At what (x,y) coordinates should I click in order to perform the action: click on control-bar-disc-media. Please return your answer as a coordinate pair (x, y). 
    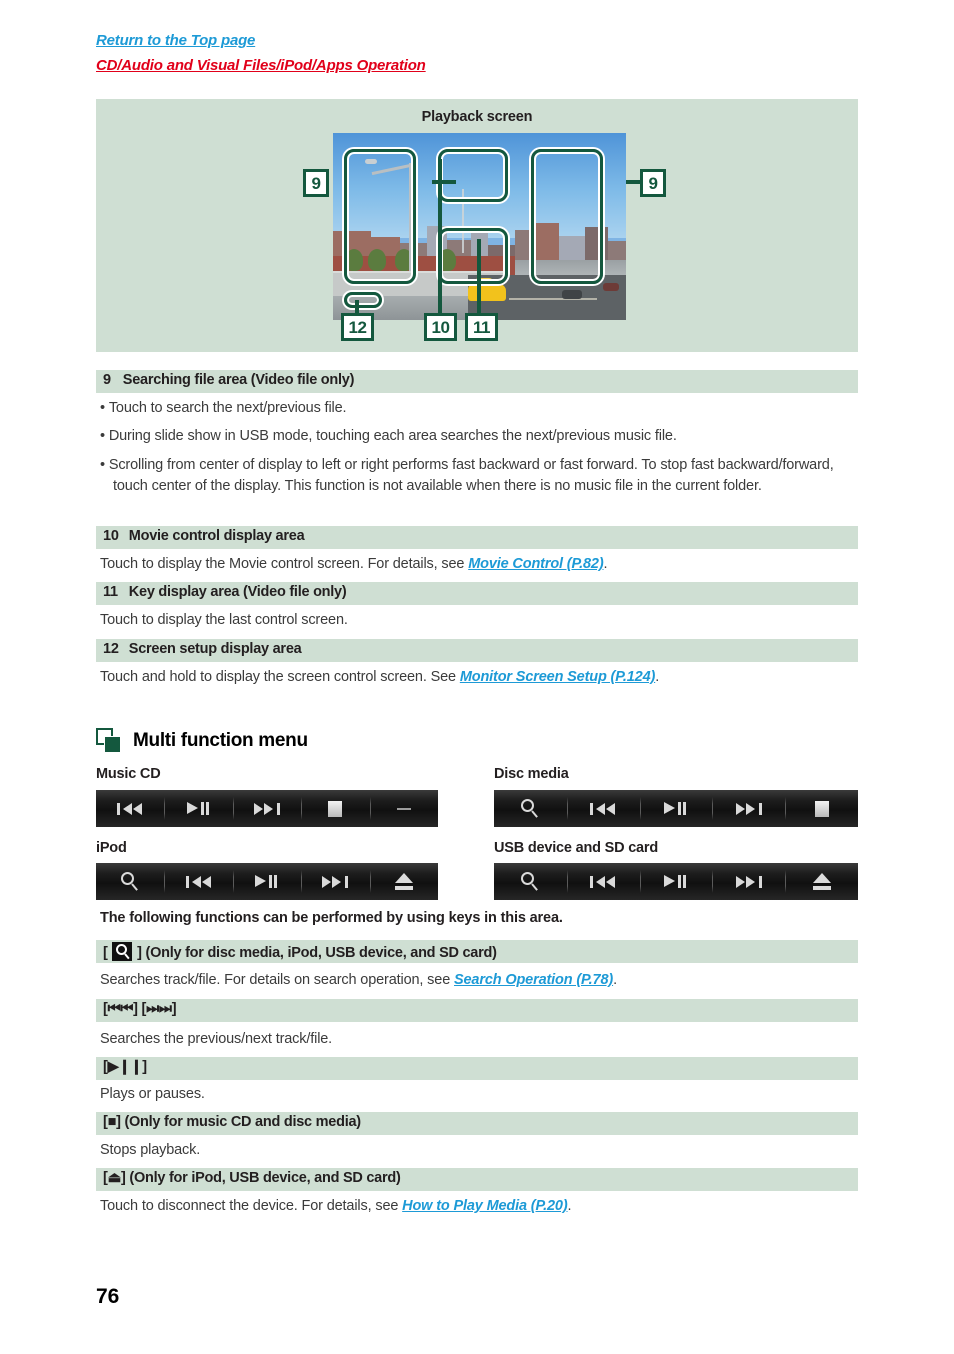
    Looking at the image, I should click on (676, 808).